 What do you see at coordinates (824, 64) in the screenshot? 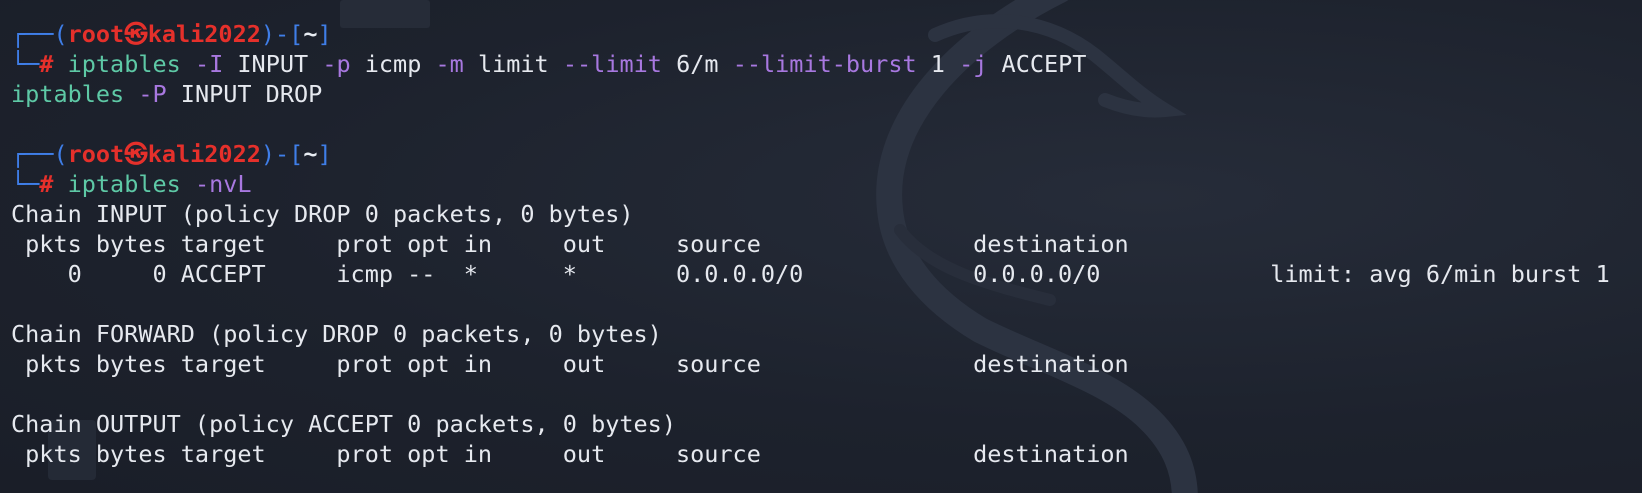
I see `command-flag: --limit-burst` at bounding box center [824, 64].